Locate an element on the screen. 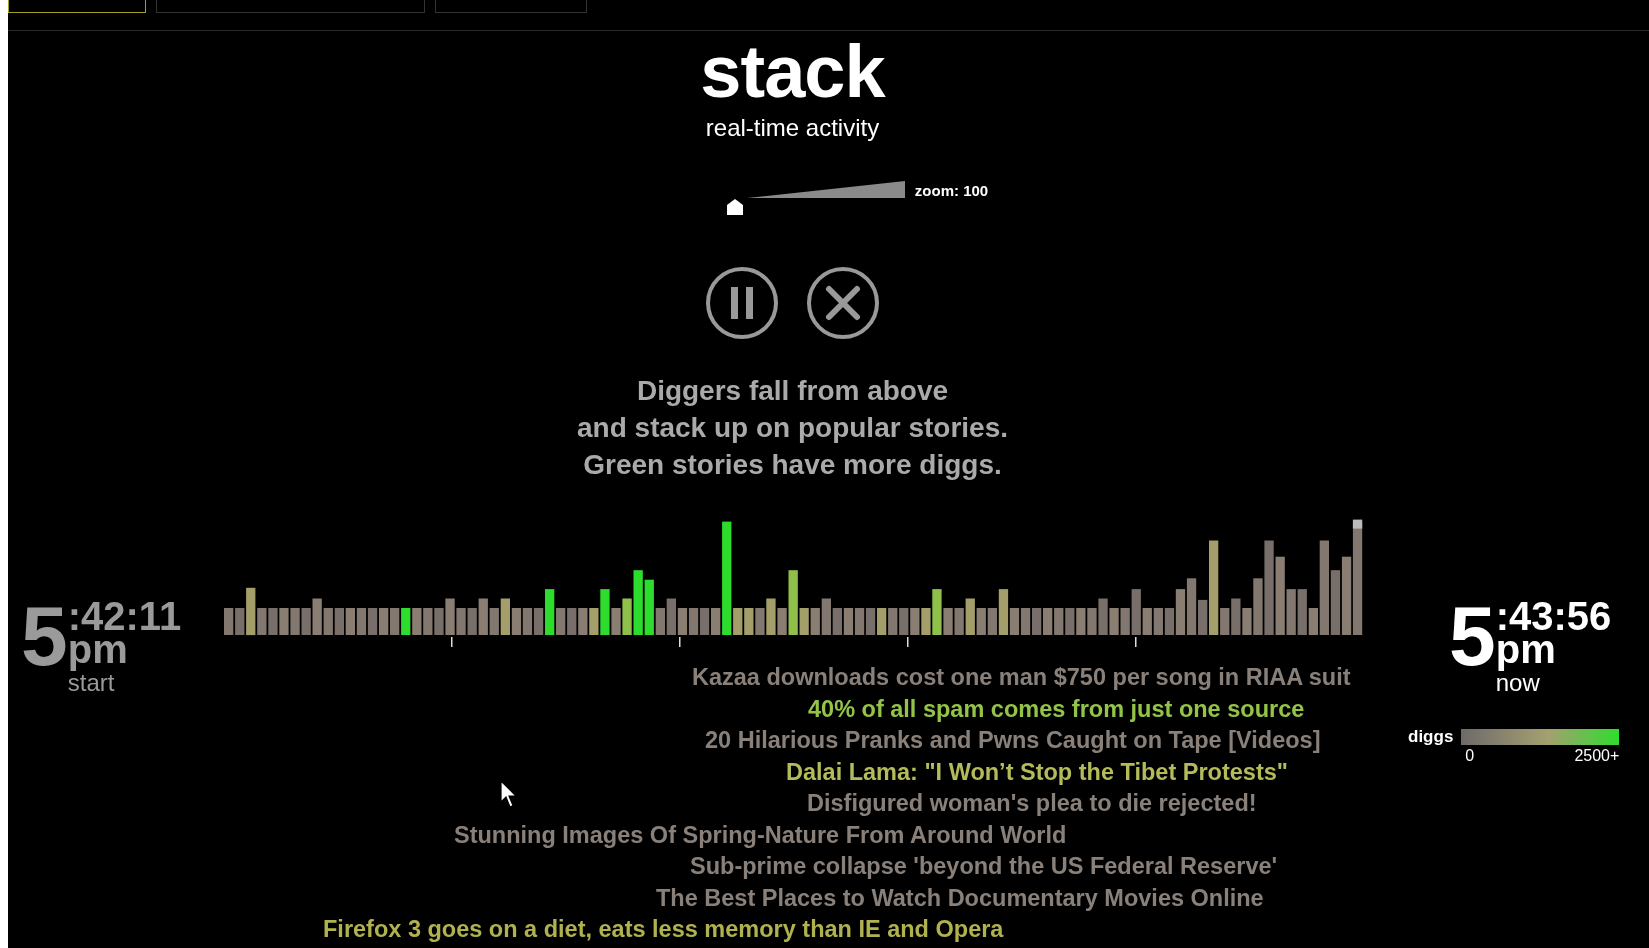 This screenshot has width=1649, height=948. story-link: Firefox 3 goes on a diet, eats less memory than IE and Opera is located at coordinates (663, 930).